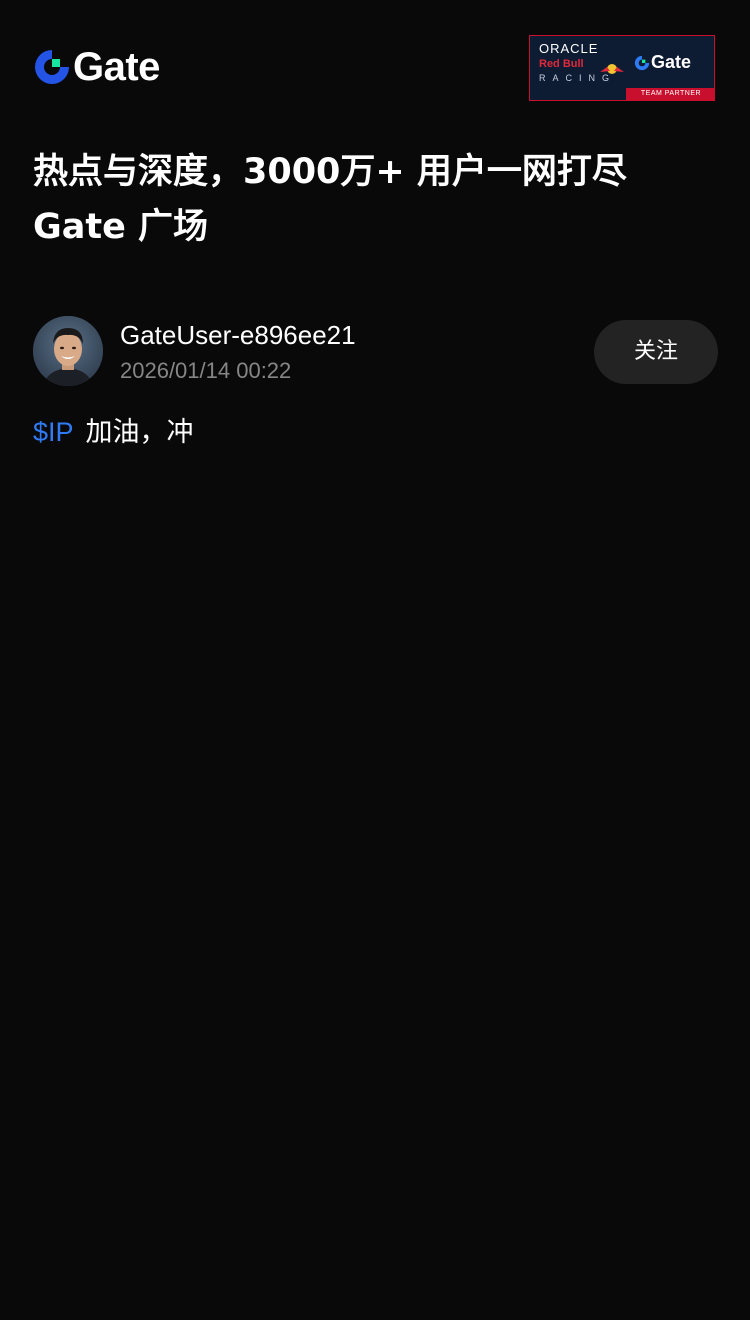 The image size is (750, 1320). What do you see at coordinates (569, 48) in the screenshot?
I see `oracle-text: ORACLE` at bounding box center [569, 48].